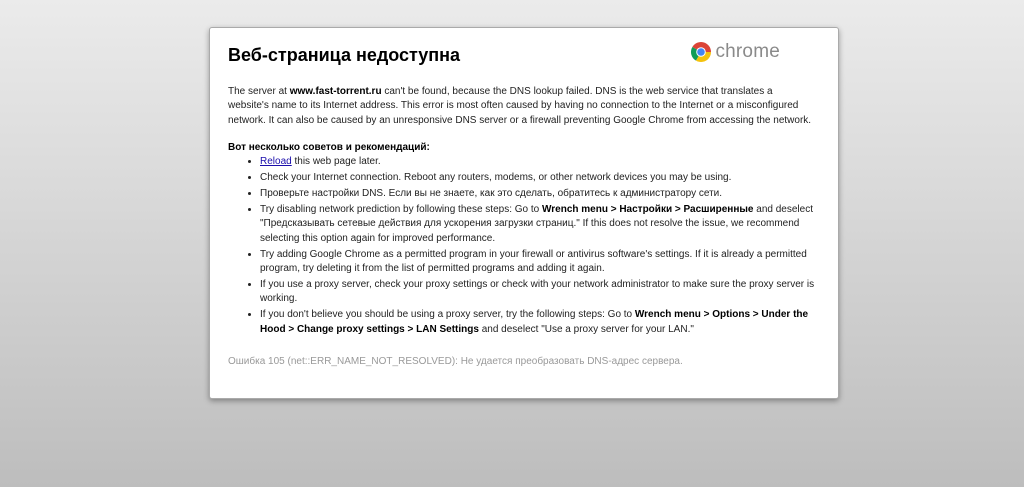 The width and height of the screenshot is (1024, 487). Describe the element at coordinates (701, 52) in the screenshot. I see `chrome-logo-icon` at that location.